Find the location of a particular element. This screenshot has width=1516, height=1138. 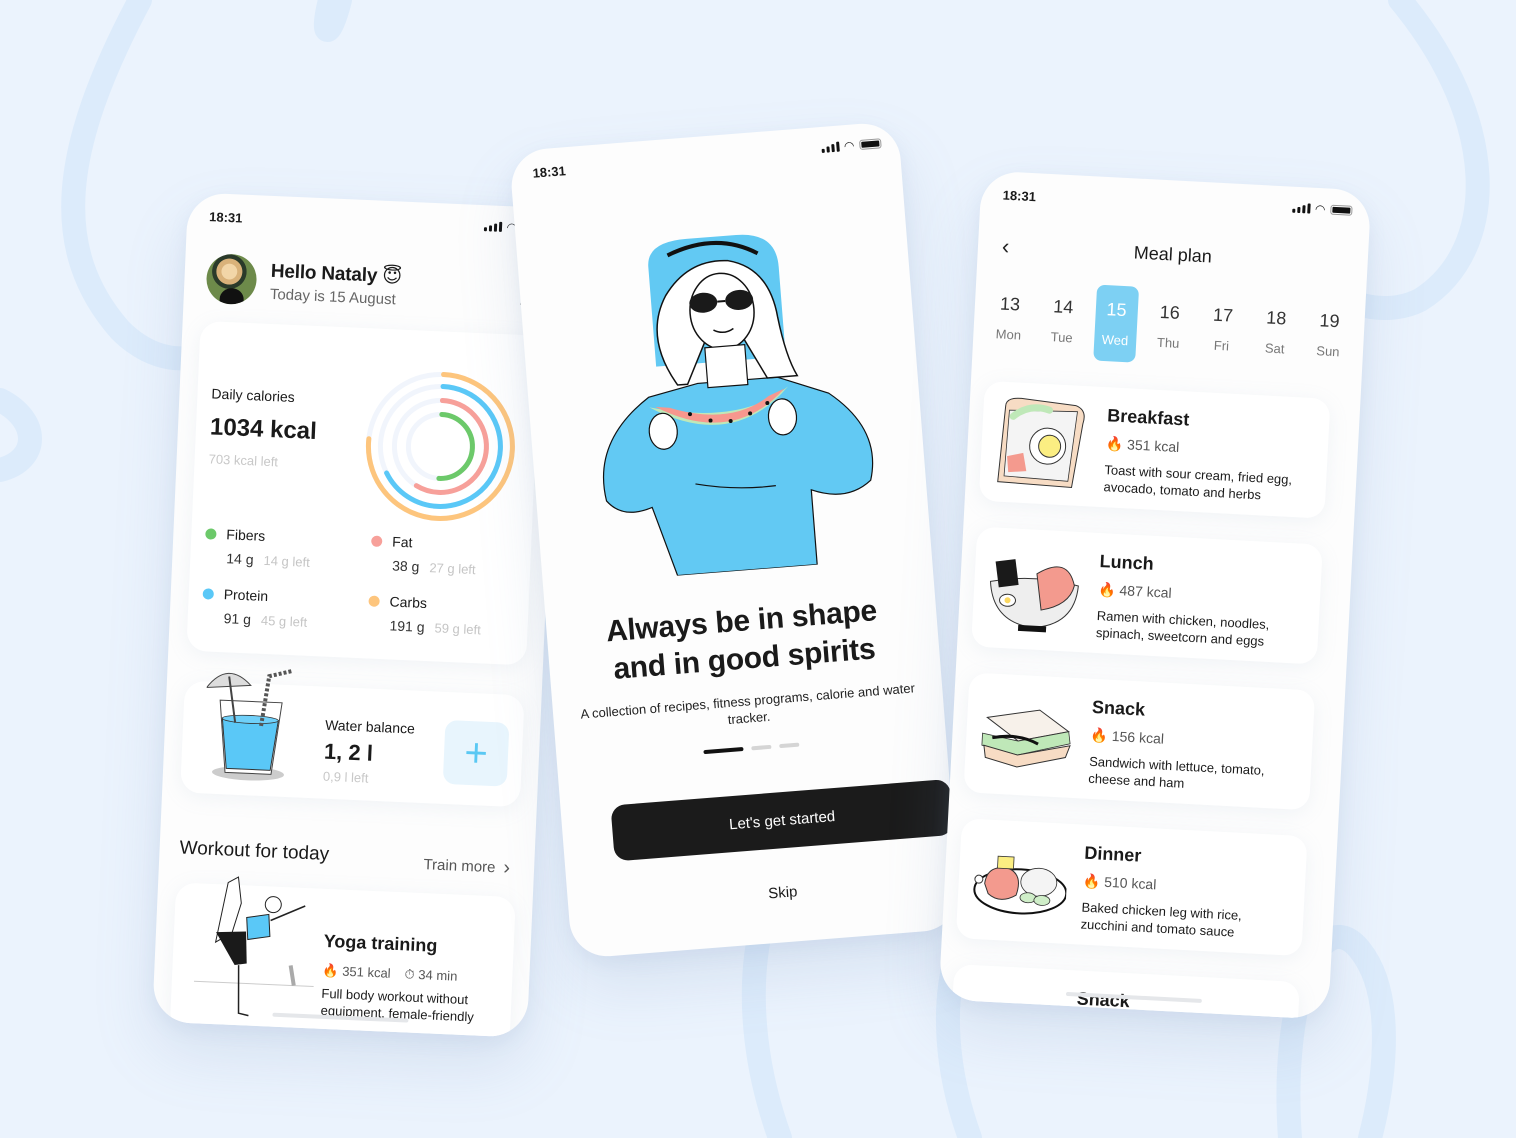

day-fri: 17 Fri is located at coordinates (1222, 329).